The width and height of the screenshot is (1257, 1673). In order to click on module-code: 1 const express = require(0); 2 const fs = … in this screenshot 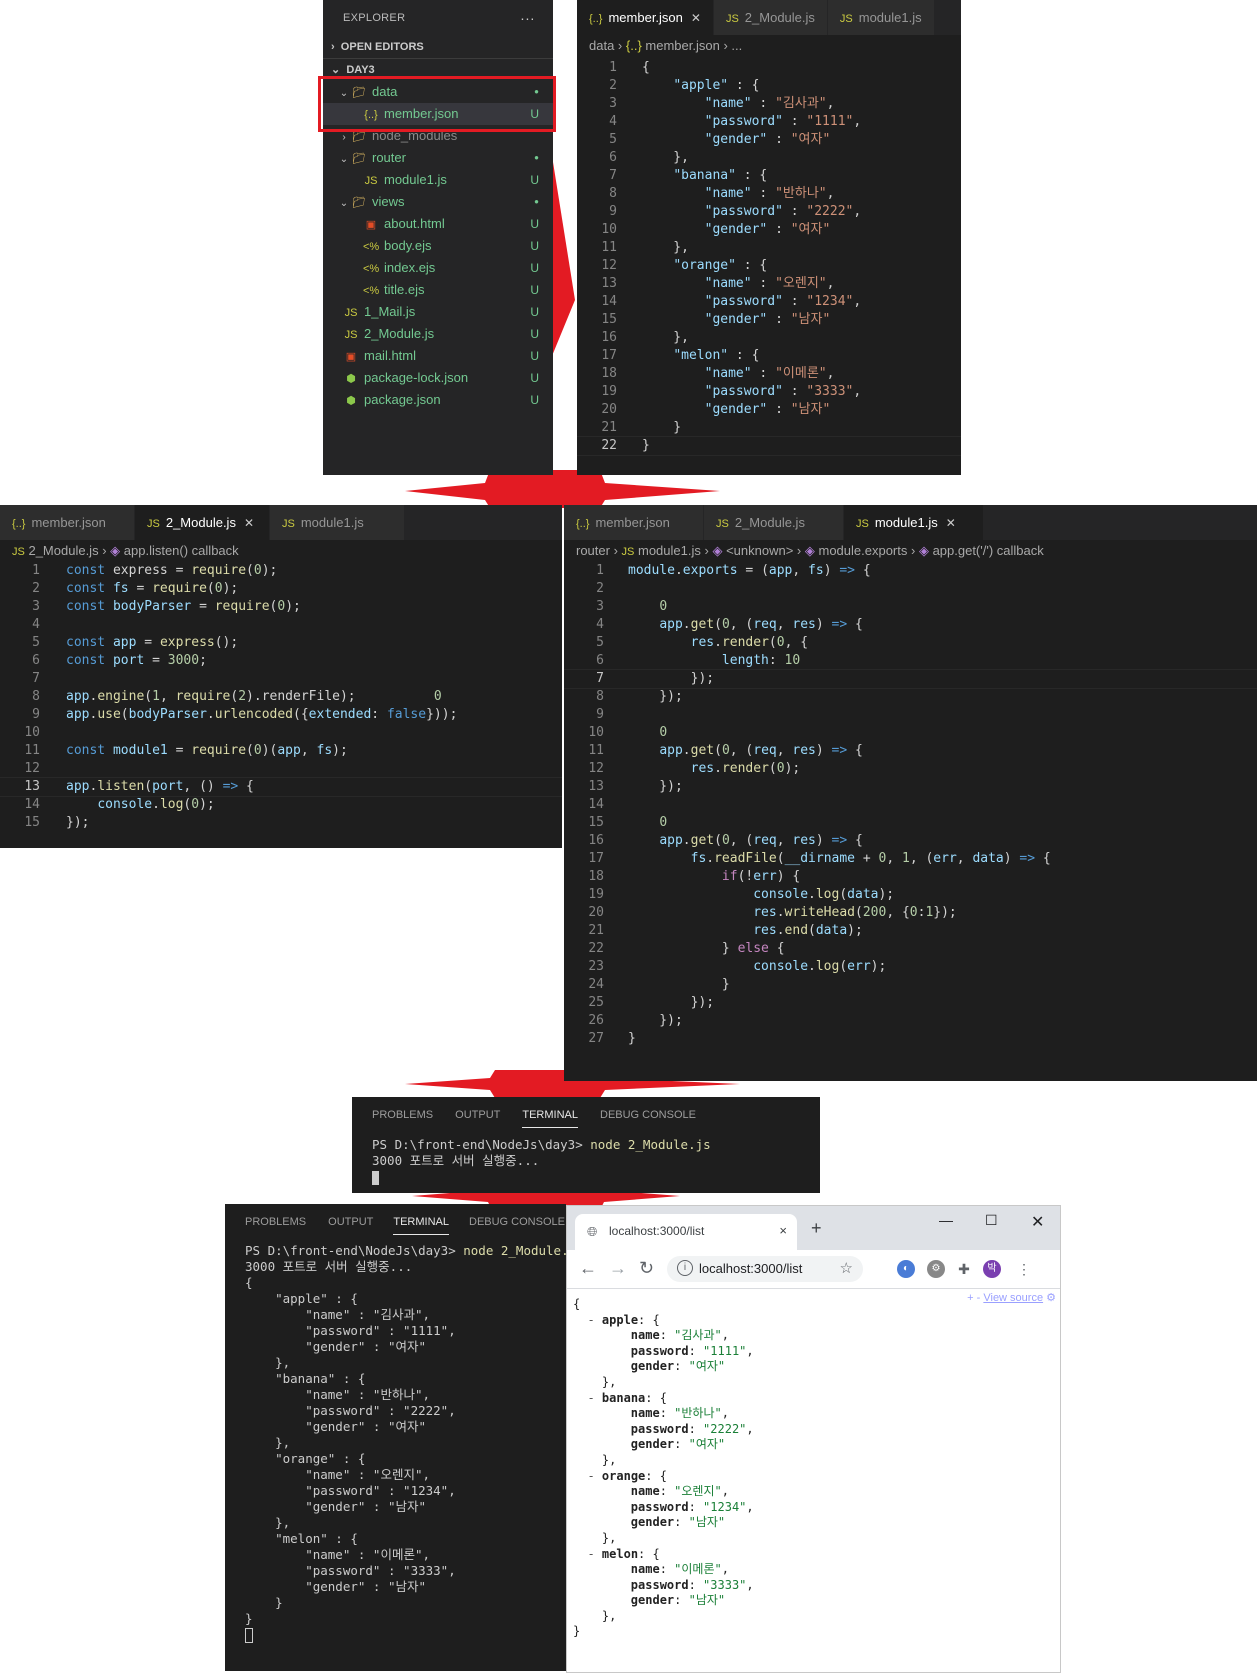, I will do `click(281, 697)`.